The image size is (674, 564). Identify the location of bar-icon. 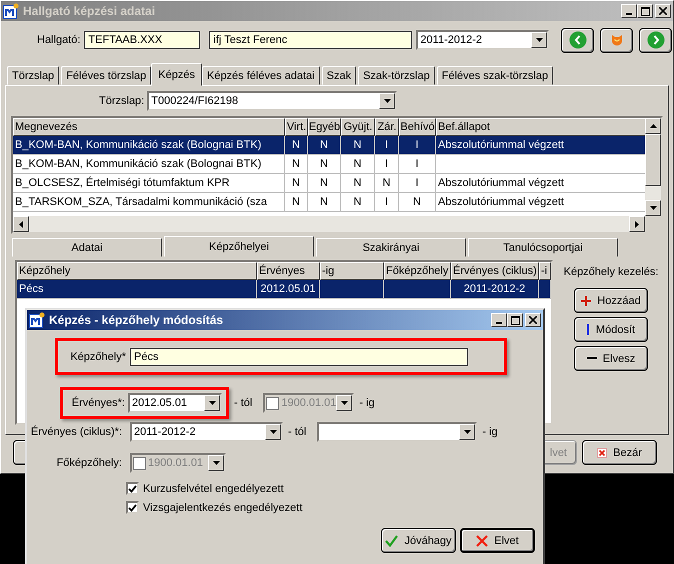
(588, 329).